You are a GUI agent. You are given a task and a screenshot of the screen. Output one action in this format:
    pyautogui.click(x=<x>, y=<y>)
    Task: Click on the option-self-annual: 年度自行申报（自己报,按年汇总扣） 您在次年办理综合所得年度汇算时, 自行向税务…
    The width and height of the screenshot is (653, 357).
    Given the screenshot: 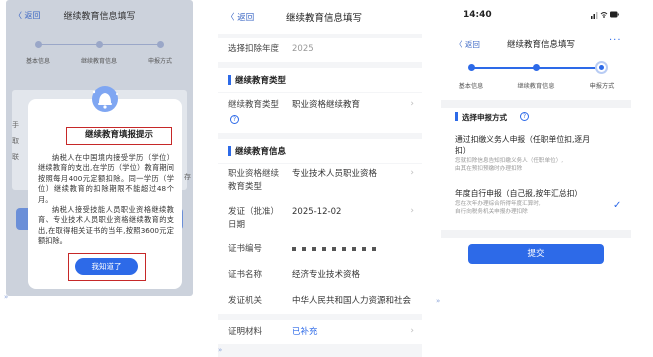 What is the action you would take?
    pyautogui.click(x=536, y=200)
    